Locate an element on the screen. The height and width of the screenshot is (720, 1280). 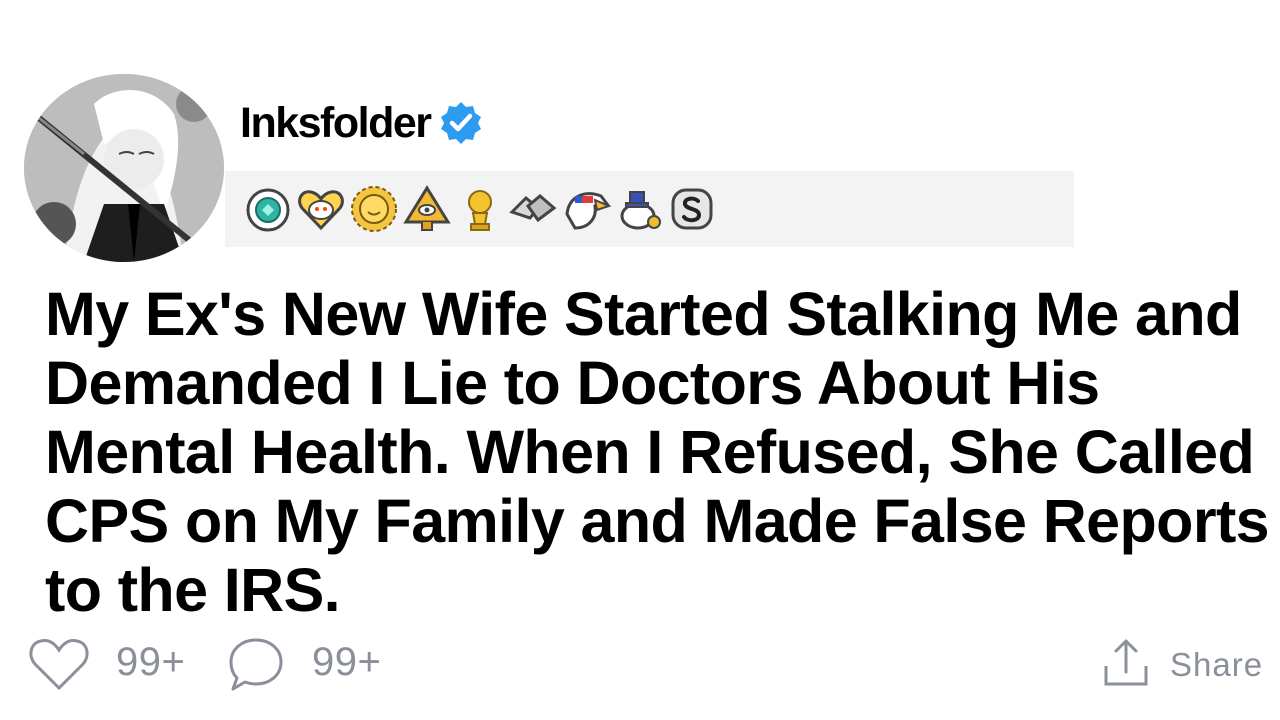
silver-s-award-icon is located at coordinates (692, 209).